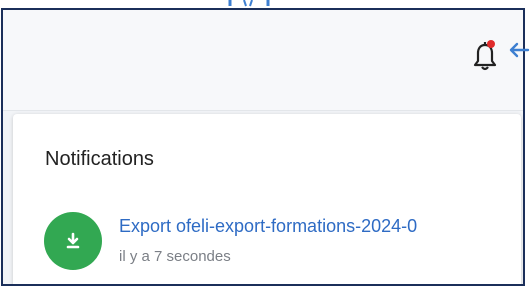  I want to click on download-icon, so click(73, 240).